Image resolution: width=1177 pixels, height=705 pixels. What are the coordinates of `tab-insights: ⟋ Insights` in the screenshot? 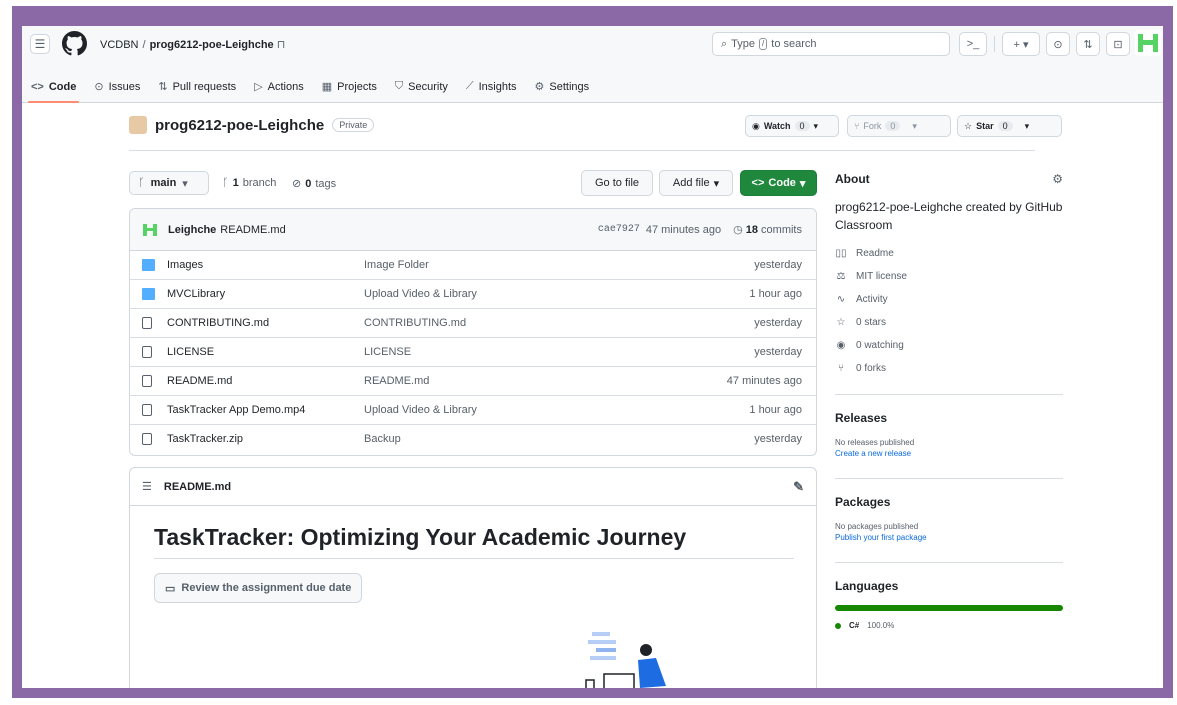 It's located at (491, 86).